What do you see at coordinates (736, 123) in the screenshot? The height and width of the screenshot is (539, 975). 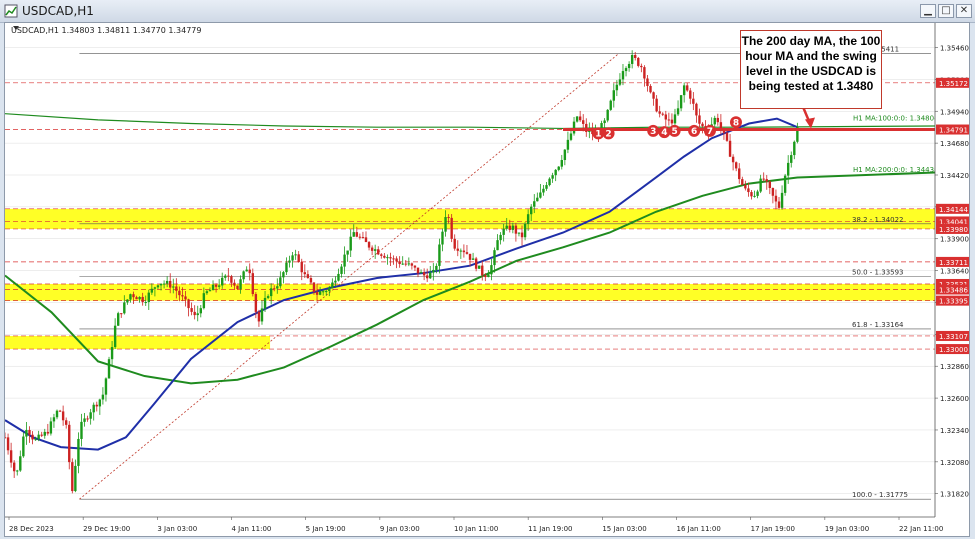 I see `swing-marker-label: 8` at bounding box center [736, 123].